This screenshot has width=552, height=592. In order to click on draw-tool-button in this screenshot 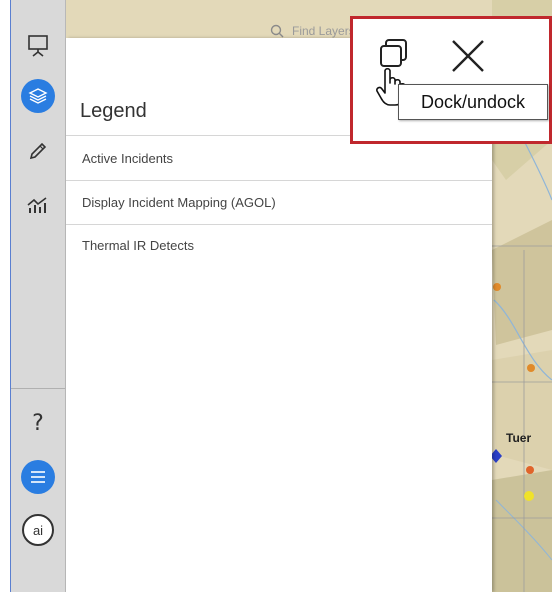, I will do `click(38, 151)`.